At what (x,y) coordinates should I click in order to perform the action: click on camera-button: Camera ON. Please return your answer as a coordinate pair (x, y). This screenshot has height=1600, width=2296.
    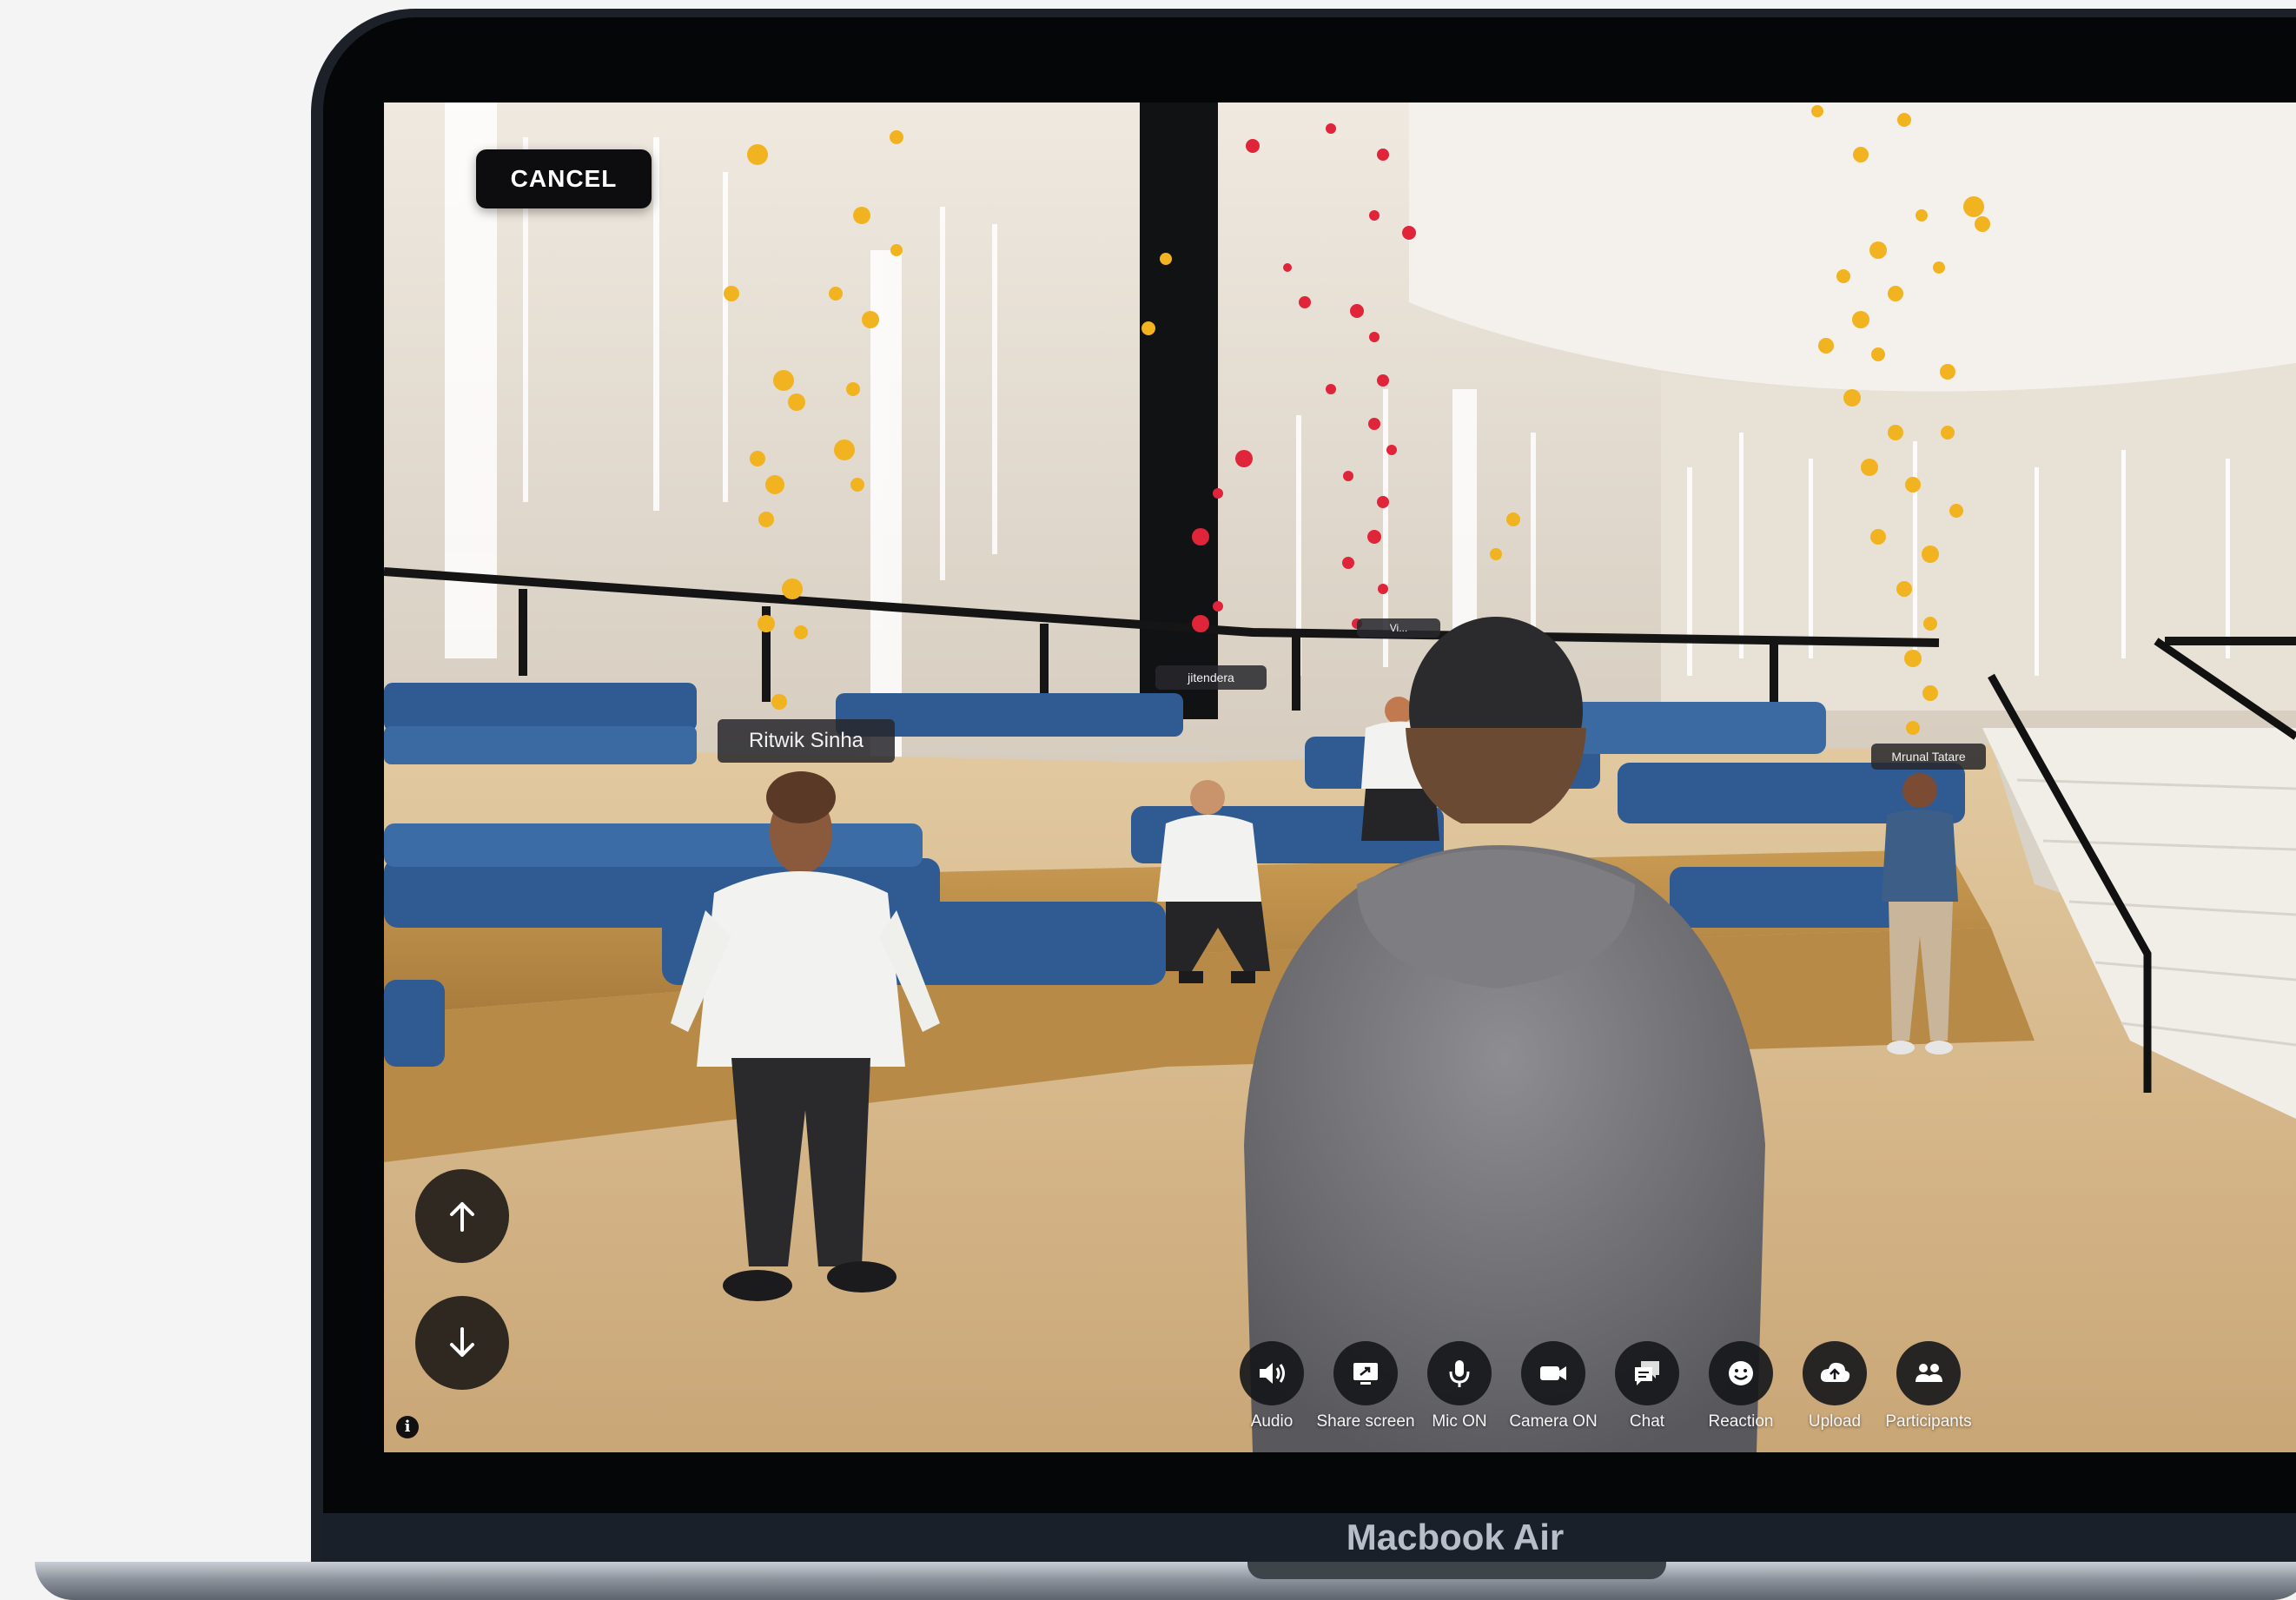
    Looking at the image, I should click on (1553, 1389).